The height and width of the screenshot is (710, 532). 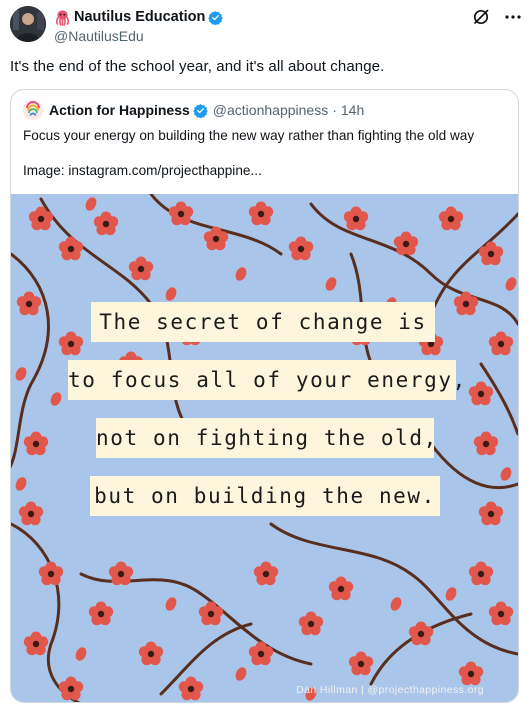 What do you see at coordinates (33, 110) in the screenshot?
I see `quoted-author-avatar` at bounding box center [33, 110].